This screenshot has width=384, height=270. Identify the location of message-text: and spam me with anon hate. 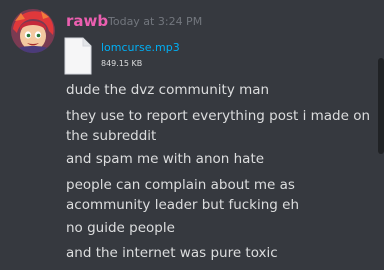
(165, 159).